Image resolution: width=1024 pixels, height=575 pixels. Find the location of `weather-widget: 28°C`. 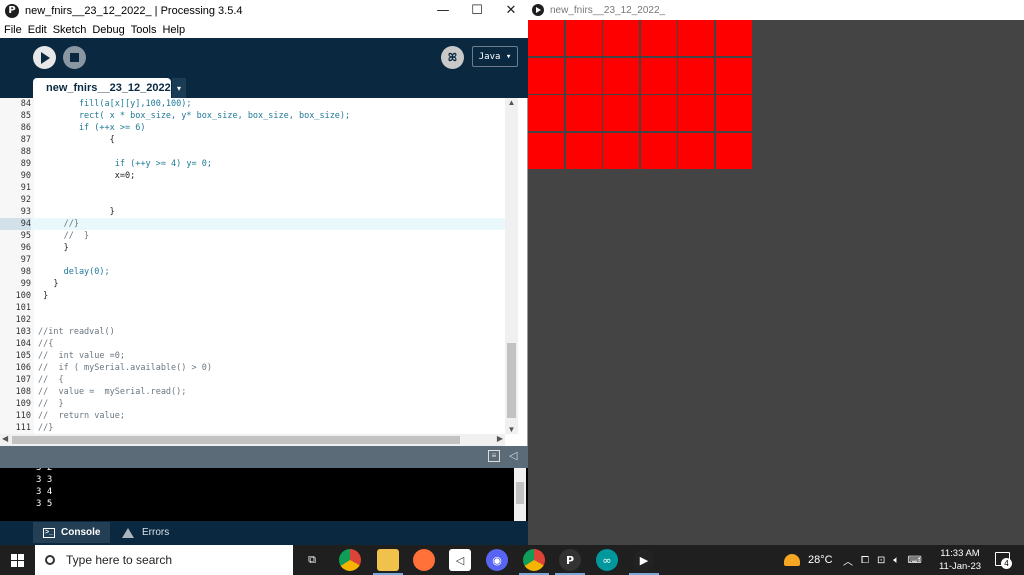

weather-widget: 28°C is located at coordinates (808, 560).